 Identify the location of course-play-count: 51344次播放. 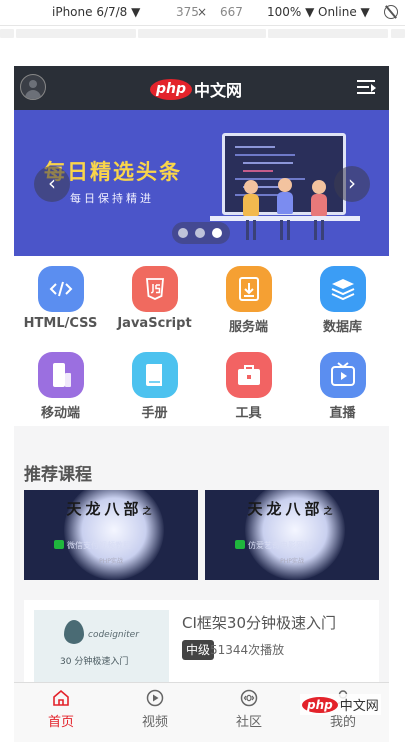
(247, 650).